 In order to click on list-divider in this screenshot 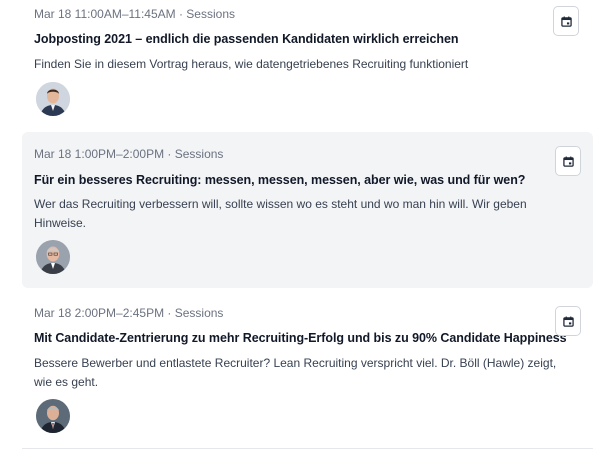, I will do `click(307, 448)`.